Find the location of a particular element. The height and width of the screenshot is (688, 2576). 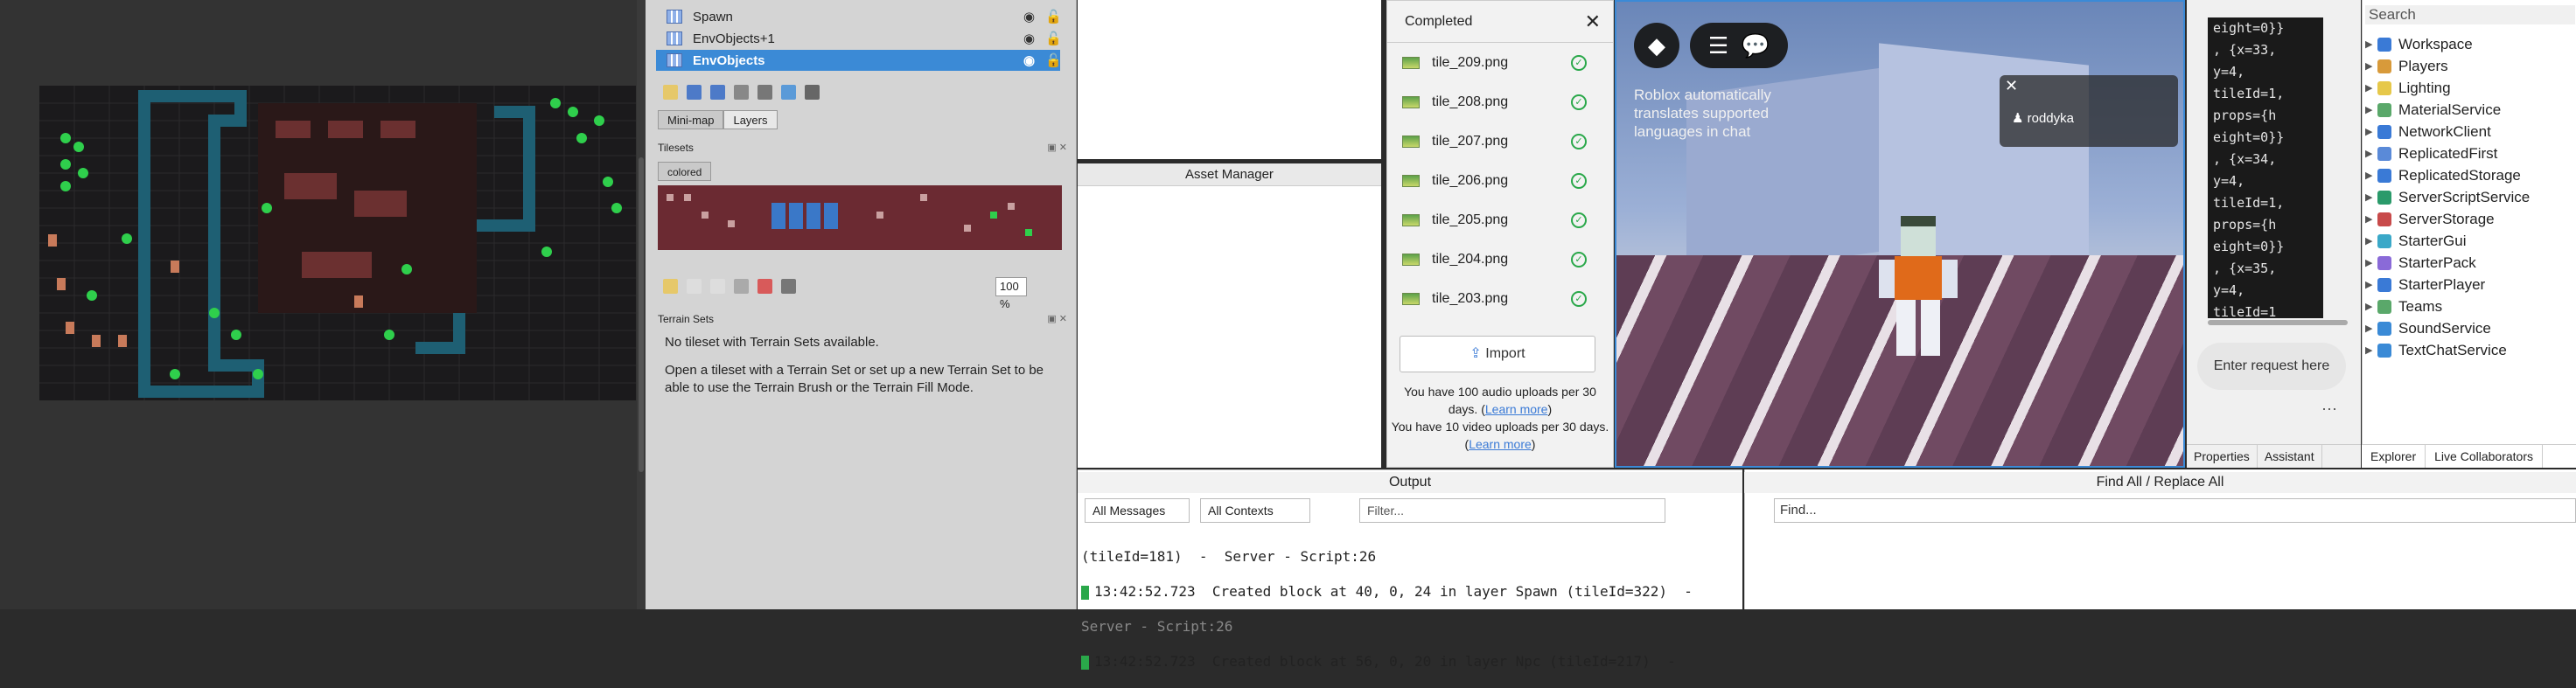

lock-layer-icon is located at coordinates (812, 92).